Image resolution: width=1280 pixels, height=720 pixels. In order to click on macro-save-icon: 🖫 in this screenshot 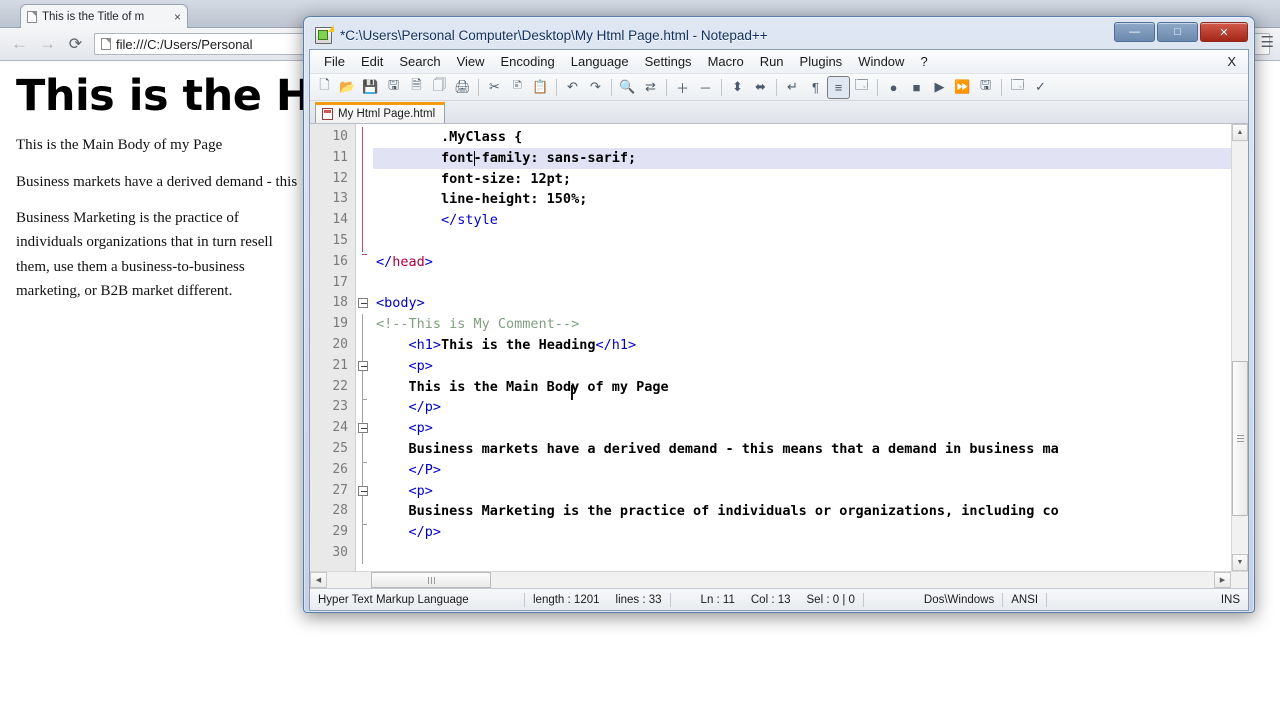, I will do `click(985, 87)`.